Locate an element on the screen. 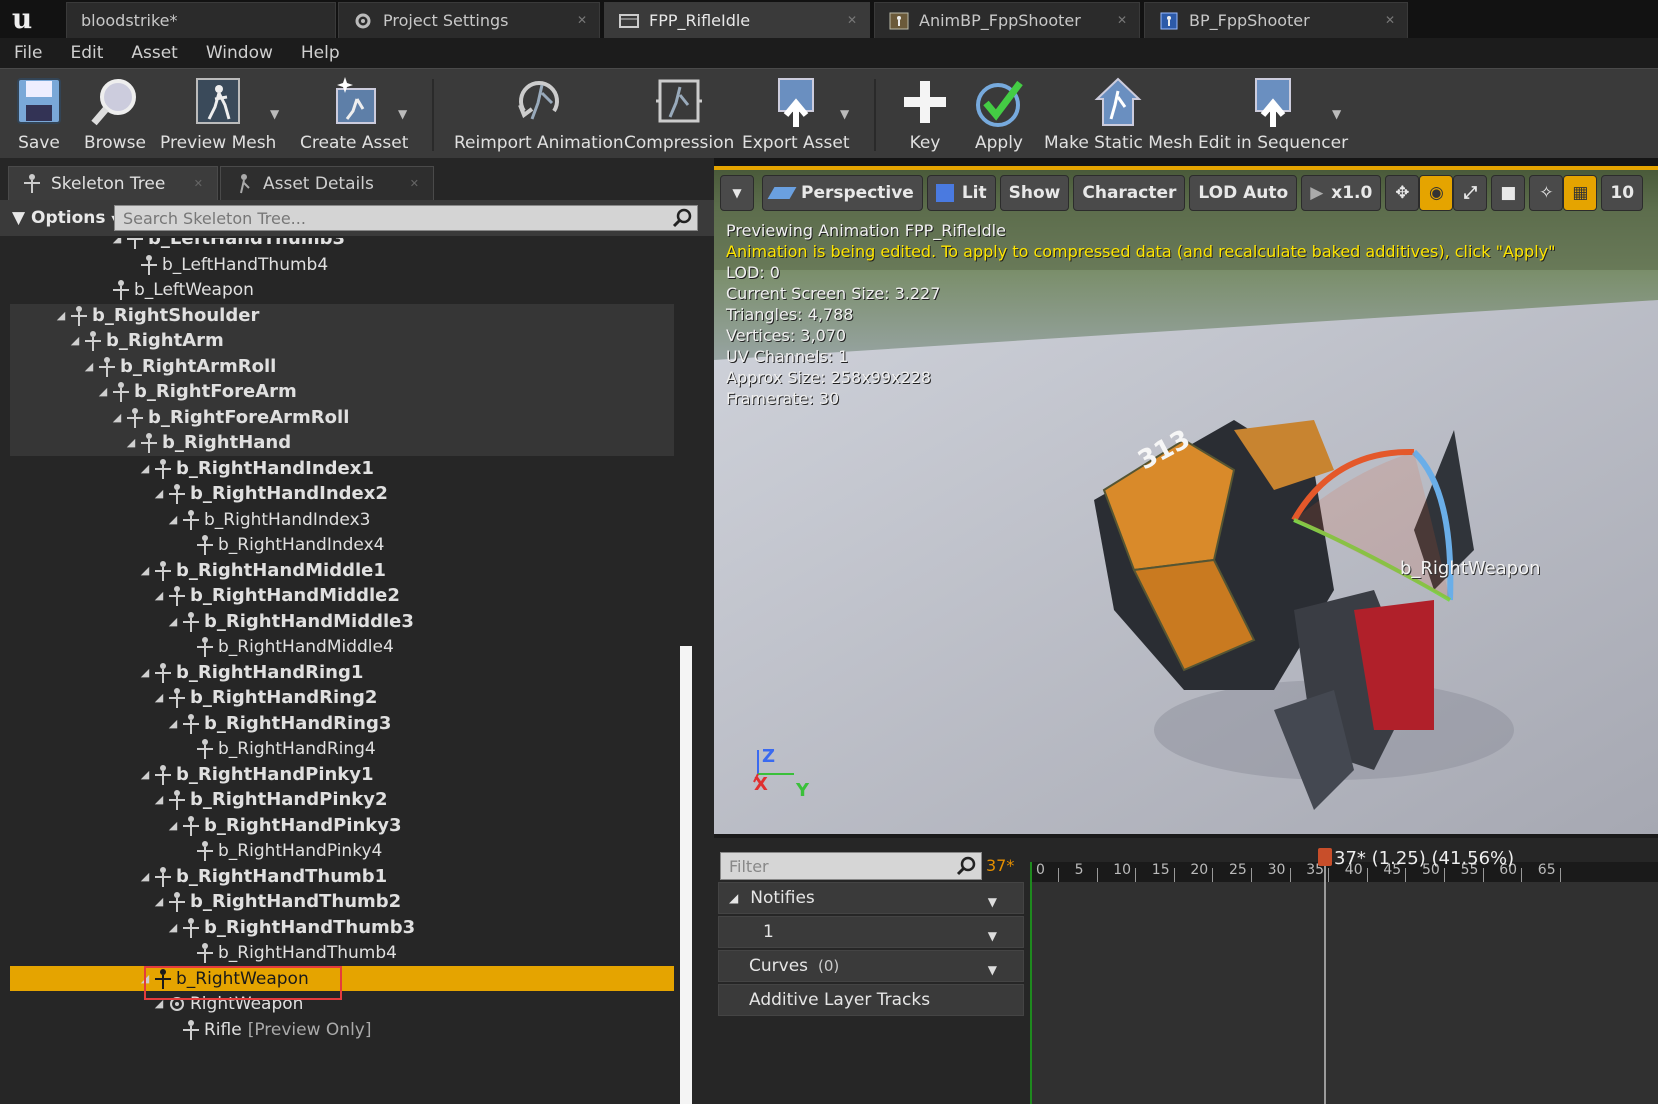 The width and height of the screenshot is (1658, 1104). tree-row: ◢ b_RightHandRing3 is located at coordinates (342, 723).